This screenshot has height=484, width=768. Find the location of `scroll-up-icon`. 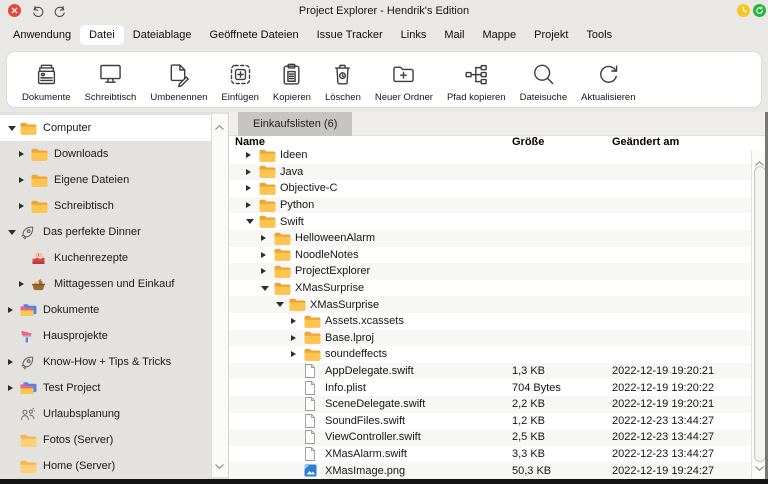

scroll-up-icon is located at coordinates (219, 126).